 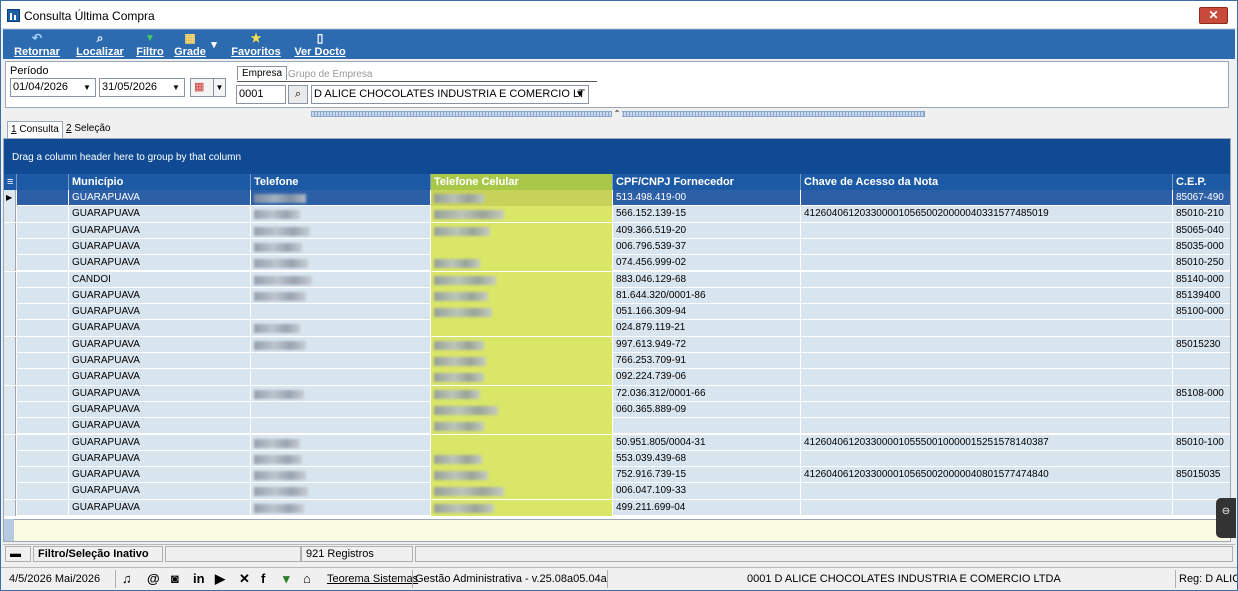 I want to click on table-row: GUARAPUAVA 051.166.309-94 85100-000, so click(x=617, y=312).